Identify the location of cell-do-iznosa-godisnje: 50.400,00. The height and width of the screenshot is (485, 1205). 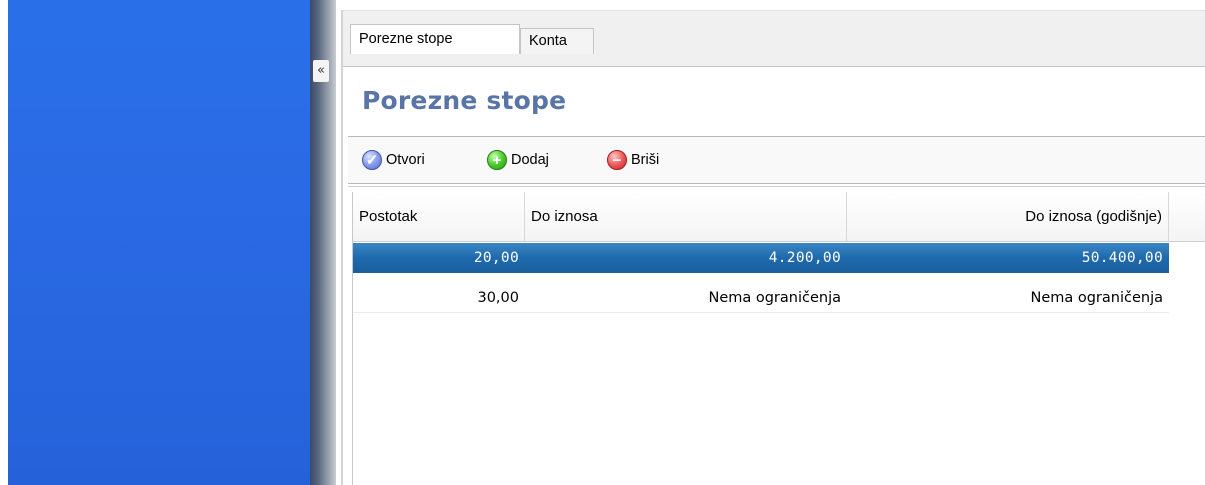
(1122, 258).